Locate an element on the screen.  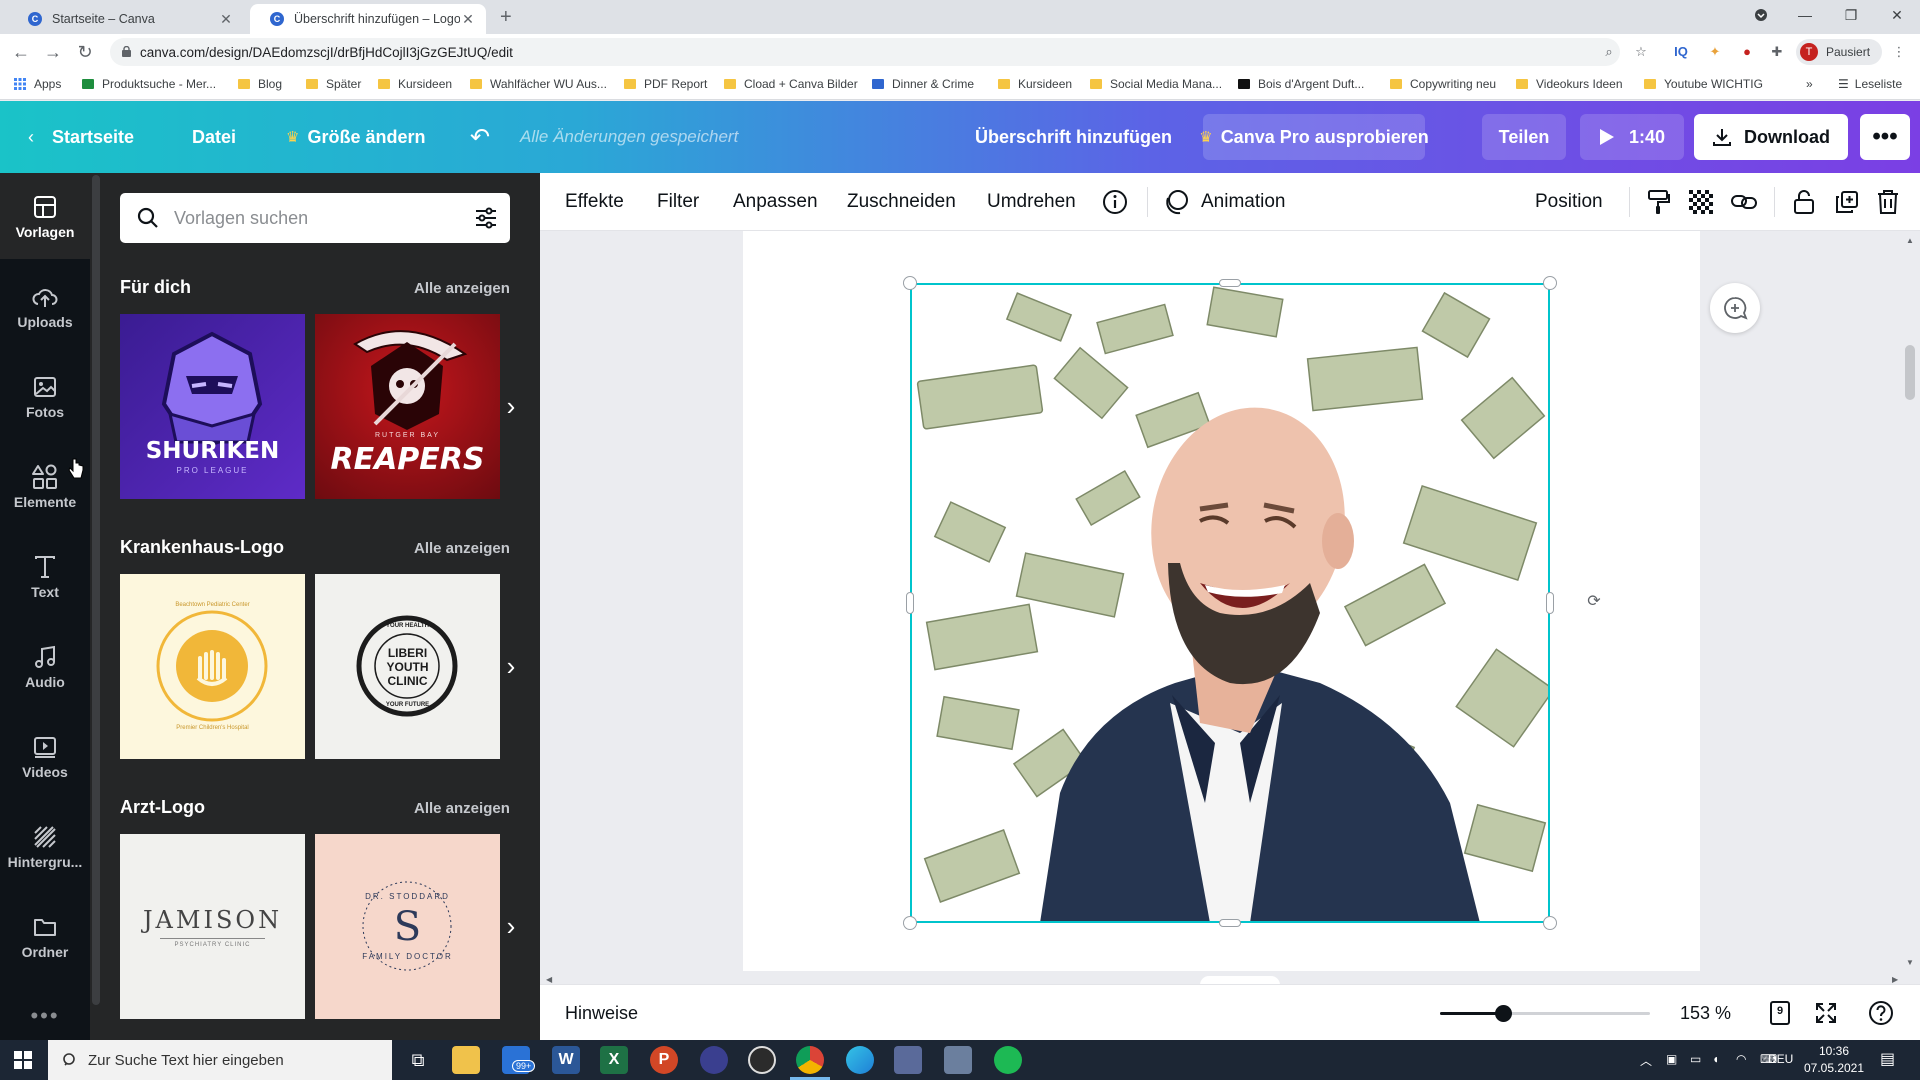
resize-handle-bottom-right is located at coordinates (1550, 923).